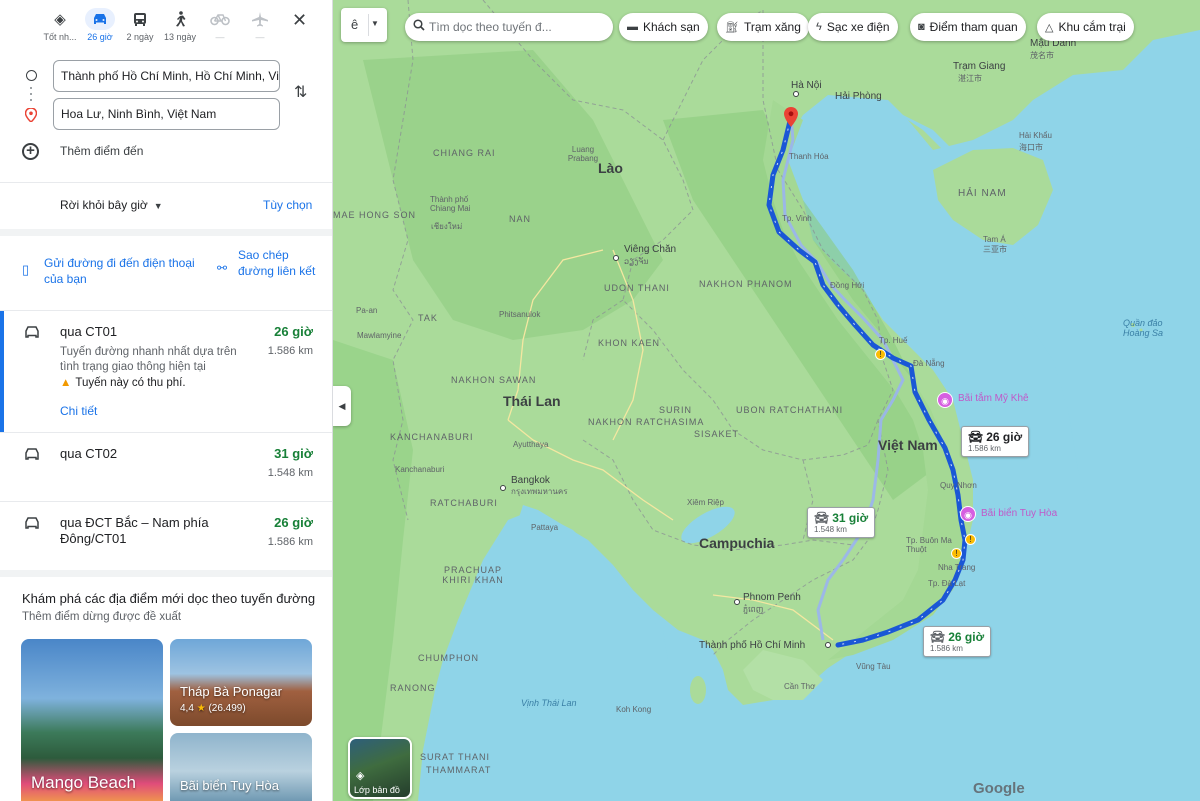  I want to click on destination-row: Hoa Lư, Ninh Bình, Việt Nam, so click(166, 114).